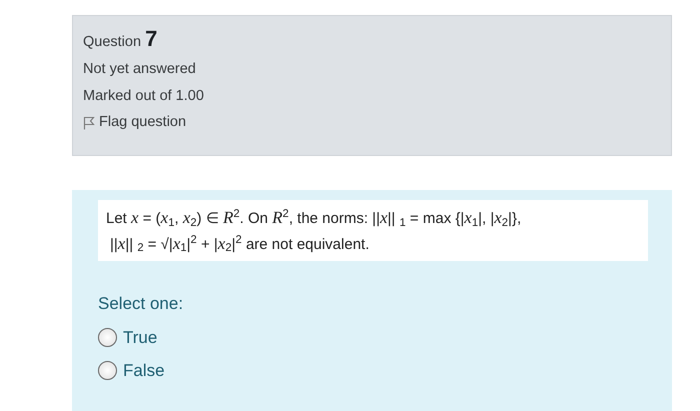 The height and width of the screenshot is (411, 700). What do you see at coordinates (141, 304) in the screenshot?
I see `prompt-text: Select one:` at bounding box center [141, 304].